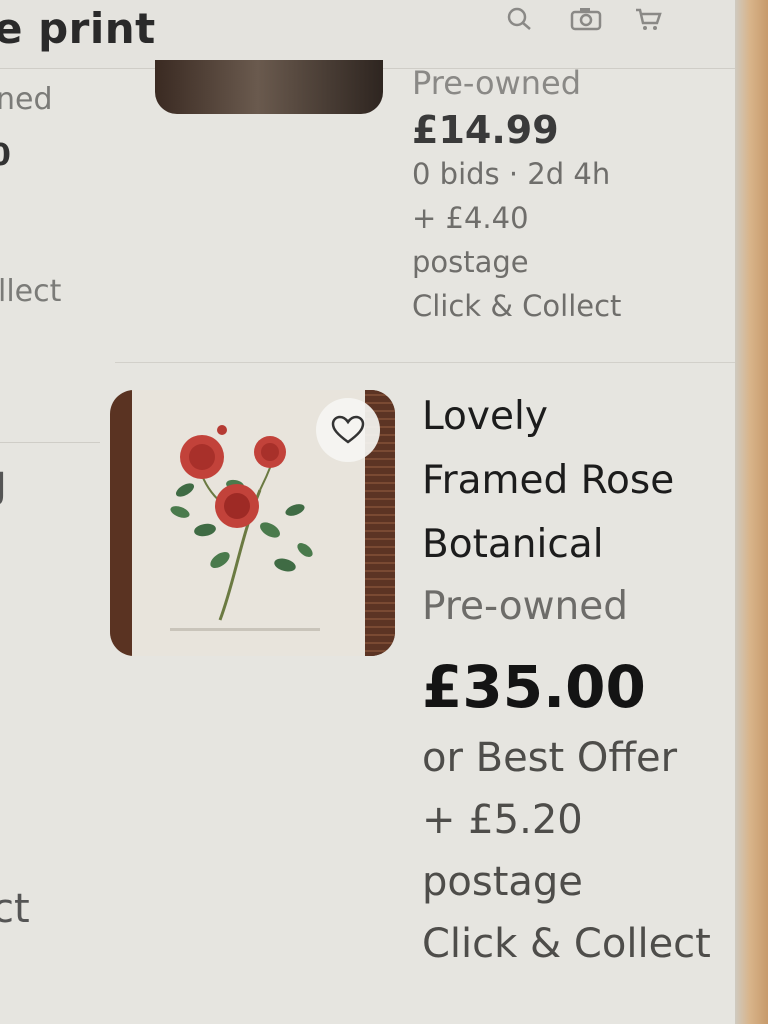 The width and height of the screenshot is (768, 1024). What do you see at coordinates (578, 481) in the screenshot?
I see `listing-title-line-2: Framed Rose` at bounding box center [578, 481].